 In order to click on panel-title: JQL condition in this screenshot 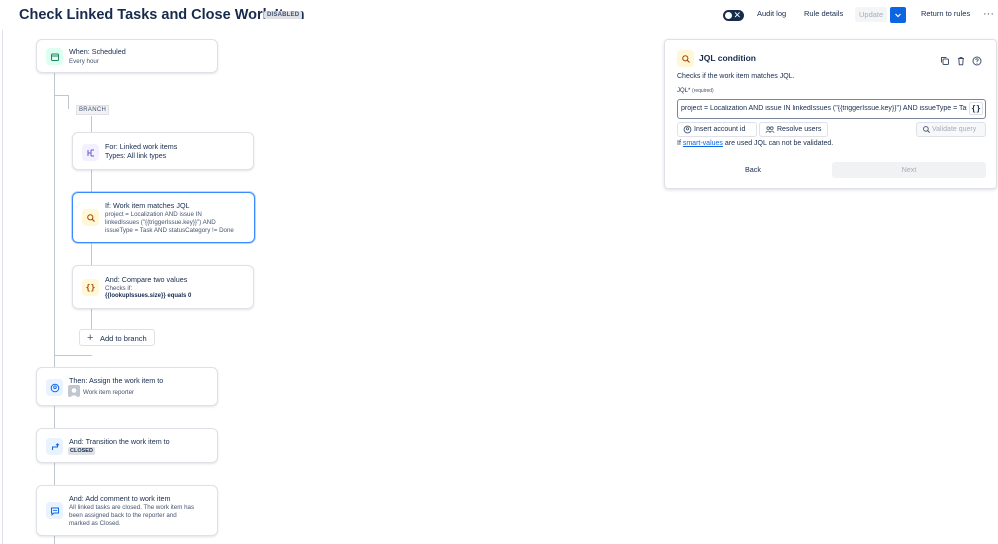, I will do `click(727, 58)`.